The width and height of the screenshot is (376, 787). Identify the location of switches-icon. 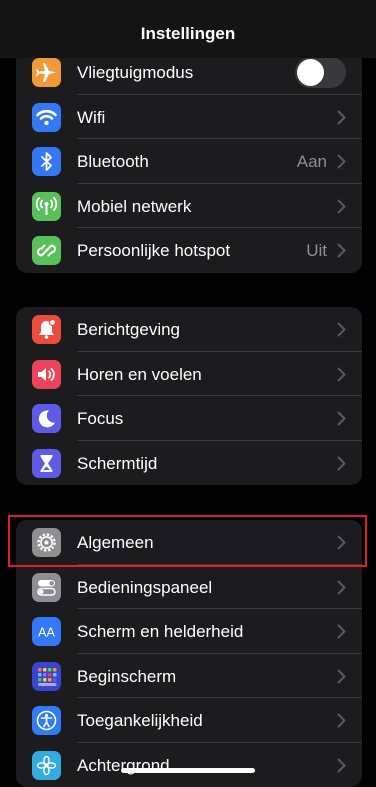
(46, 587).